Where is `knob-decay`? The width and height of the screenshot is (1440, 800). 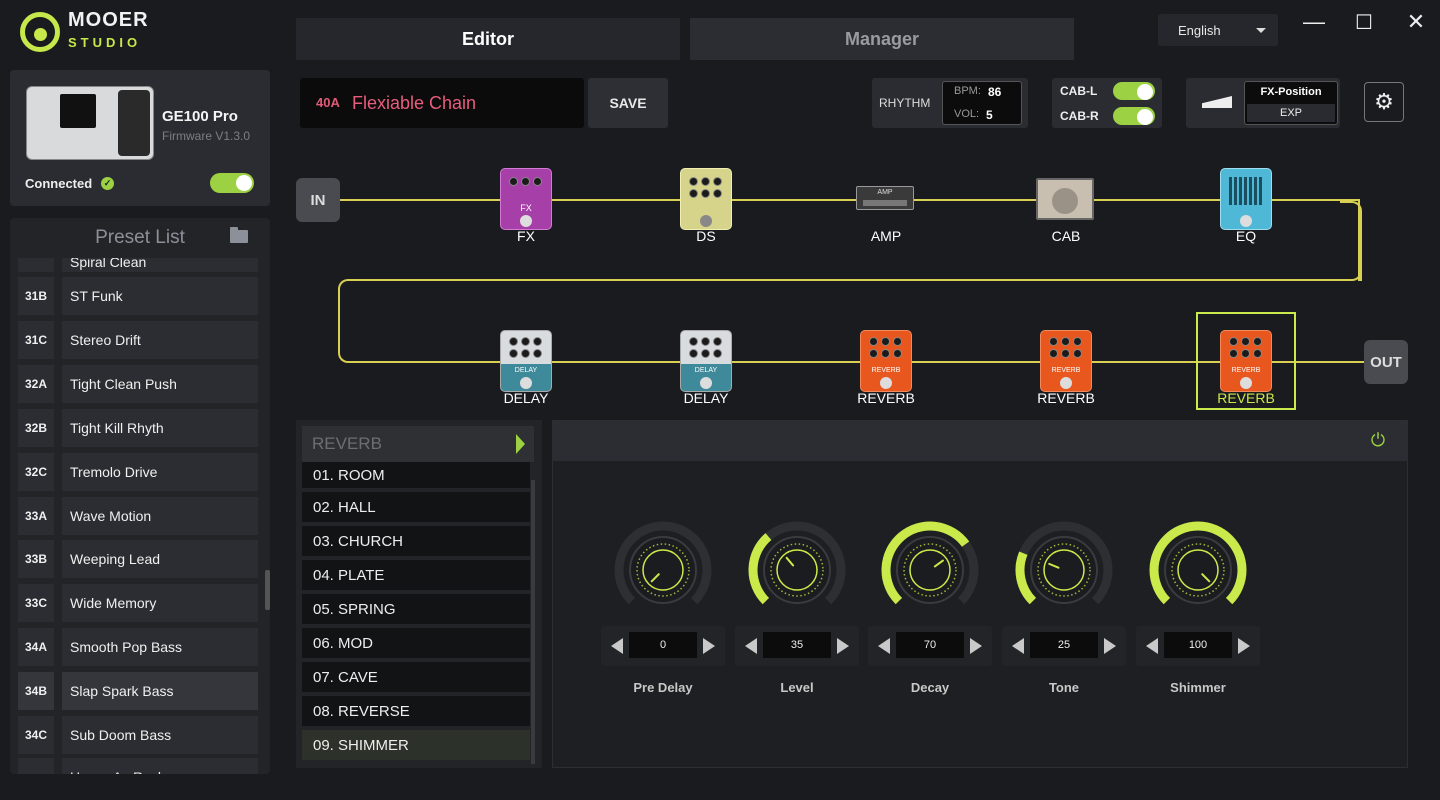
knob-decay is located at coordinates (930, 570).